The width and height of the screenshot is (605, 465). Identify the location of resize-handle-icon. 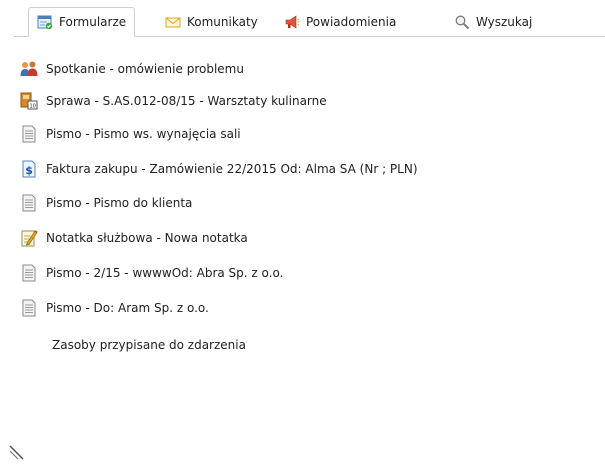
(19, 453).